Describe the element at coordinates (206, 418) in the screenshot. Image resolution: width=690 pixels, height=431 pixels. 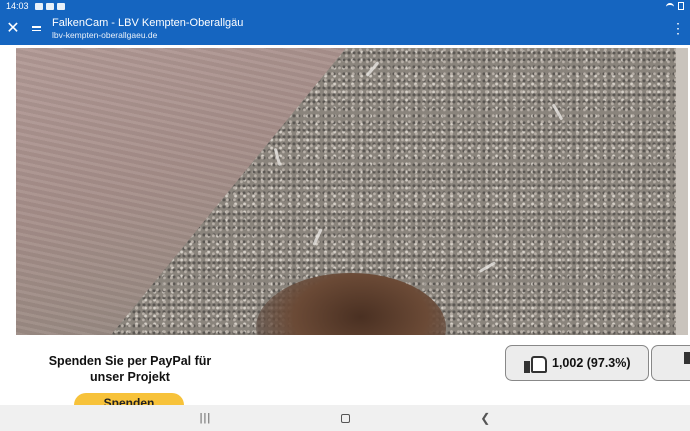
I see `recent-apps-icon: |||` at that location.